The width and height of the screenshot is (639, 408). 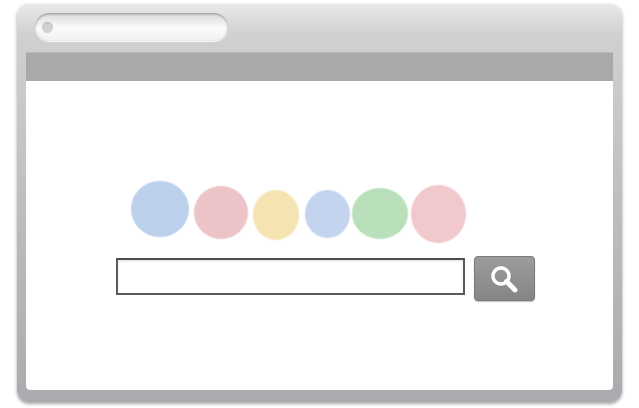 I want to click on address-bar-indicator-icon, so click(x=47, y=27).